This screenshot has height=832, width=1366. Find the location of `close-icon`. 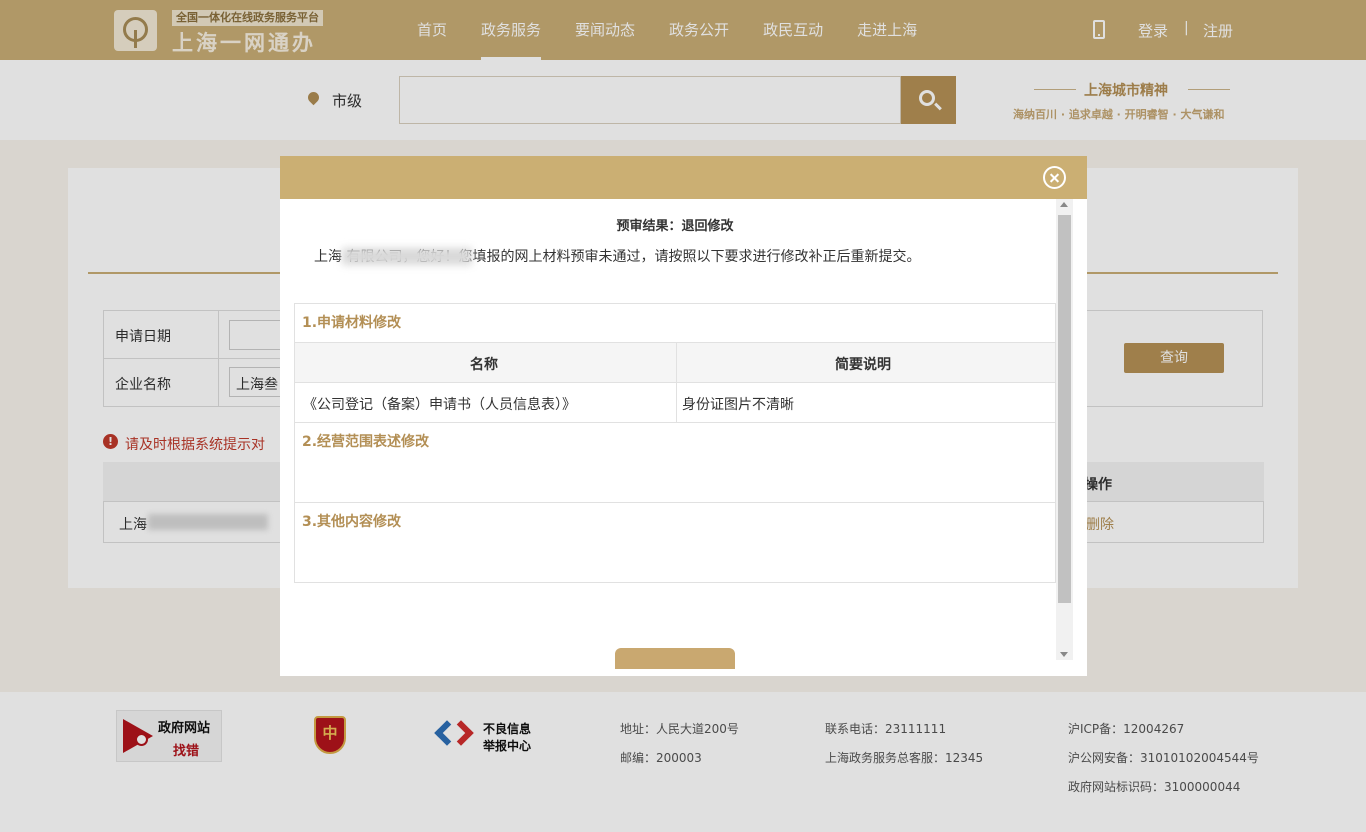

close-icon is located at coordinates (1054, 177).